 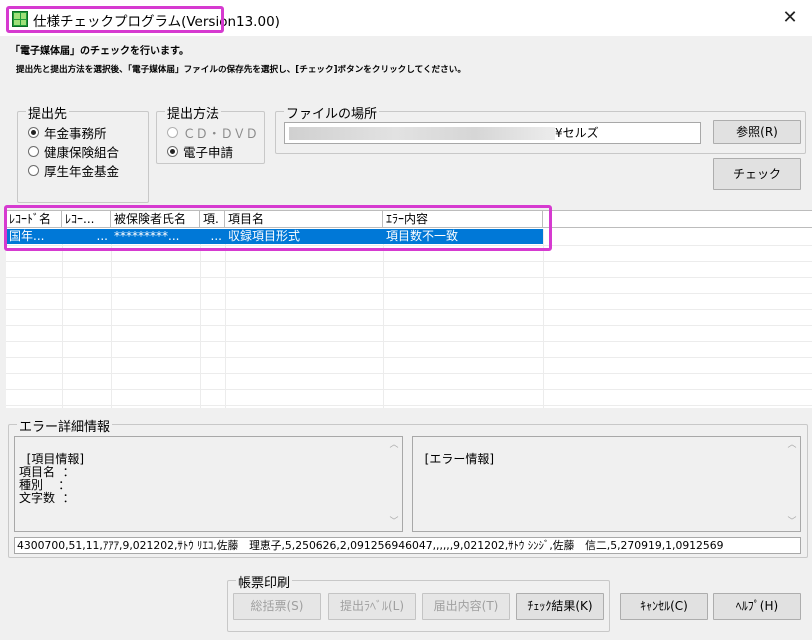 What do you see at coordinates (757, 174) in the screenshot?
I see `check-button: チェック` at bounding box center [757, 174].